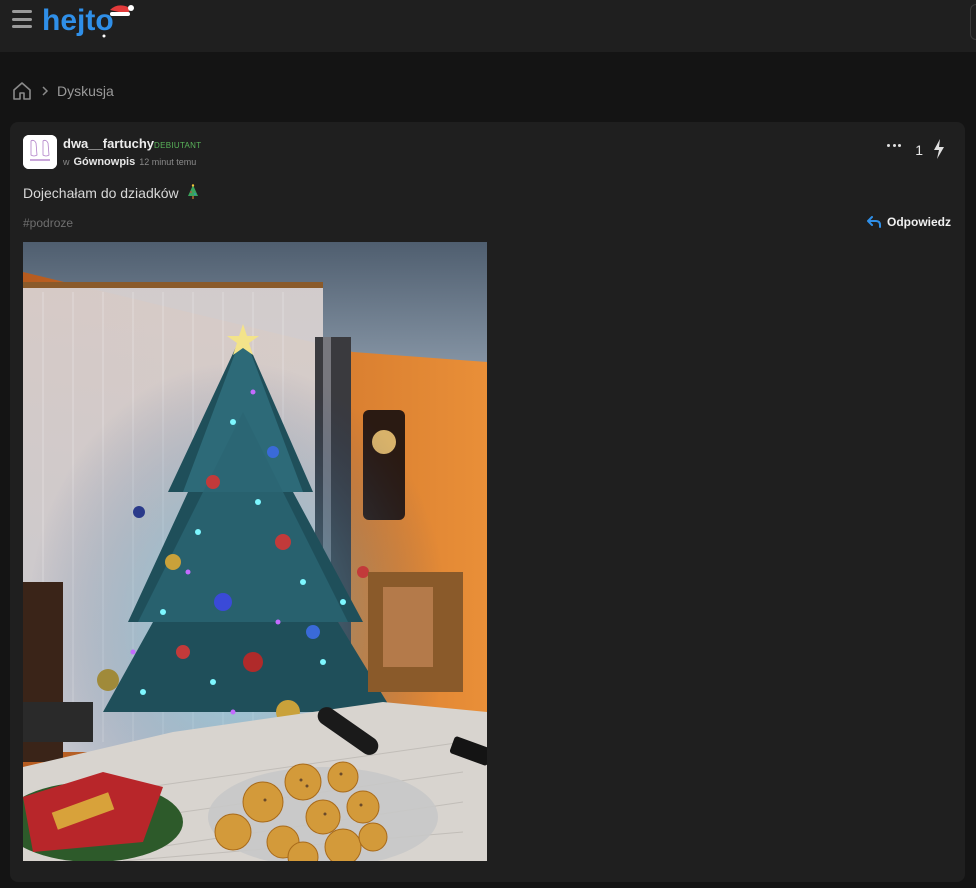 The image size is (976, 888). What do you see at coordinates (66, 162) in the screenshot?
I see `in-label: w` at bounding box center [66, 162].